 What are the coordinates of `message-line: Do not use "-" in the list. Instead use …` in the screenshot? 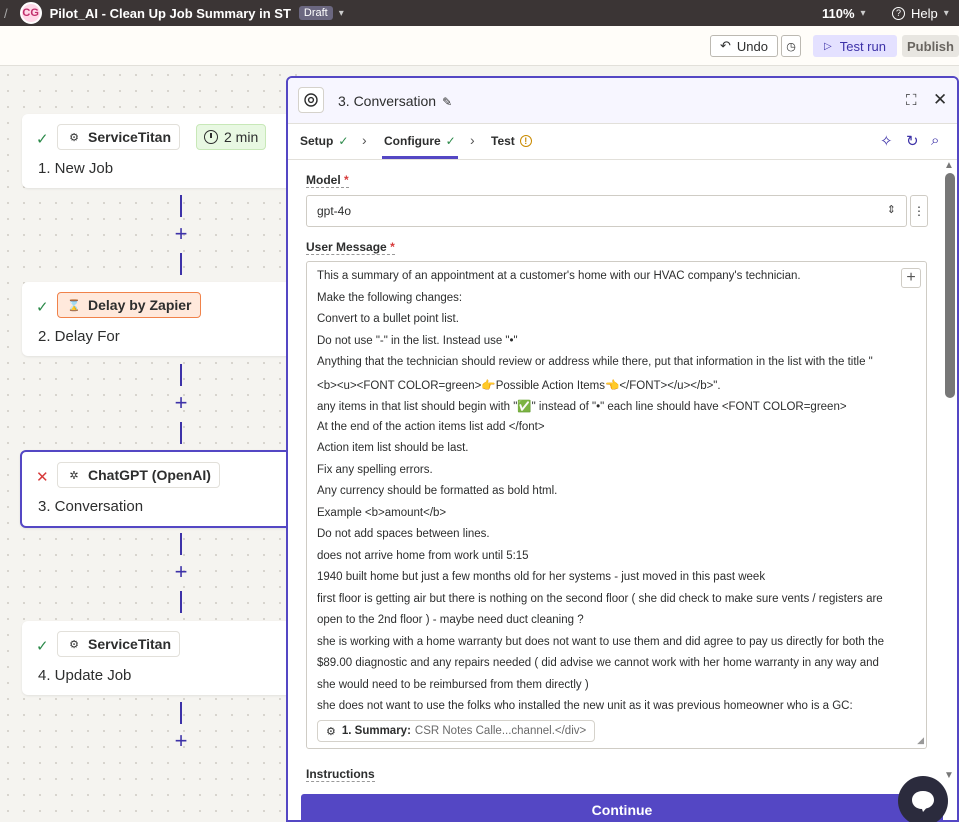 It's located at (417, 340).